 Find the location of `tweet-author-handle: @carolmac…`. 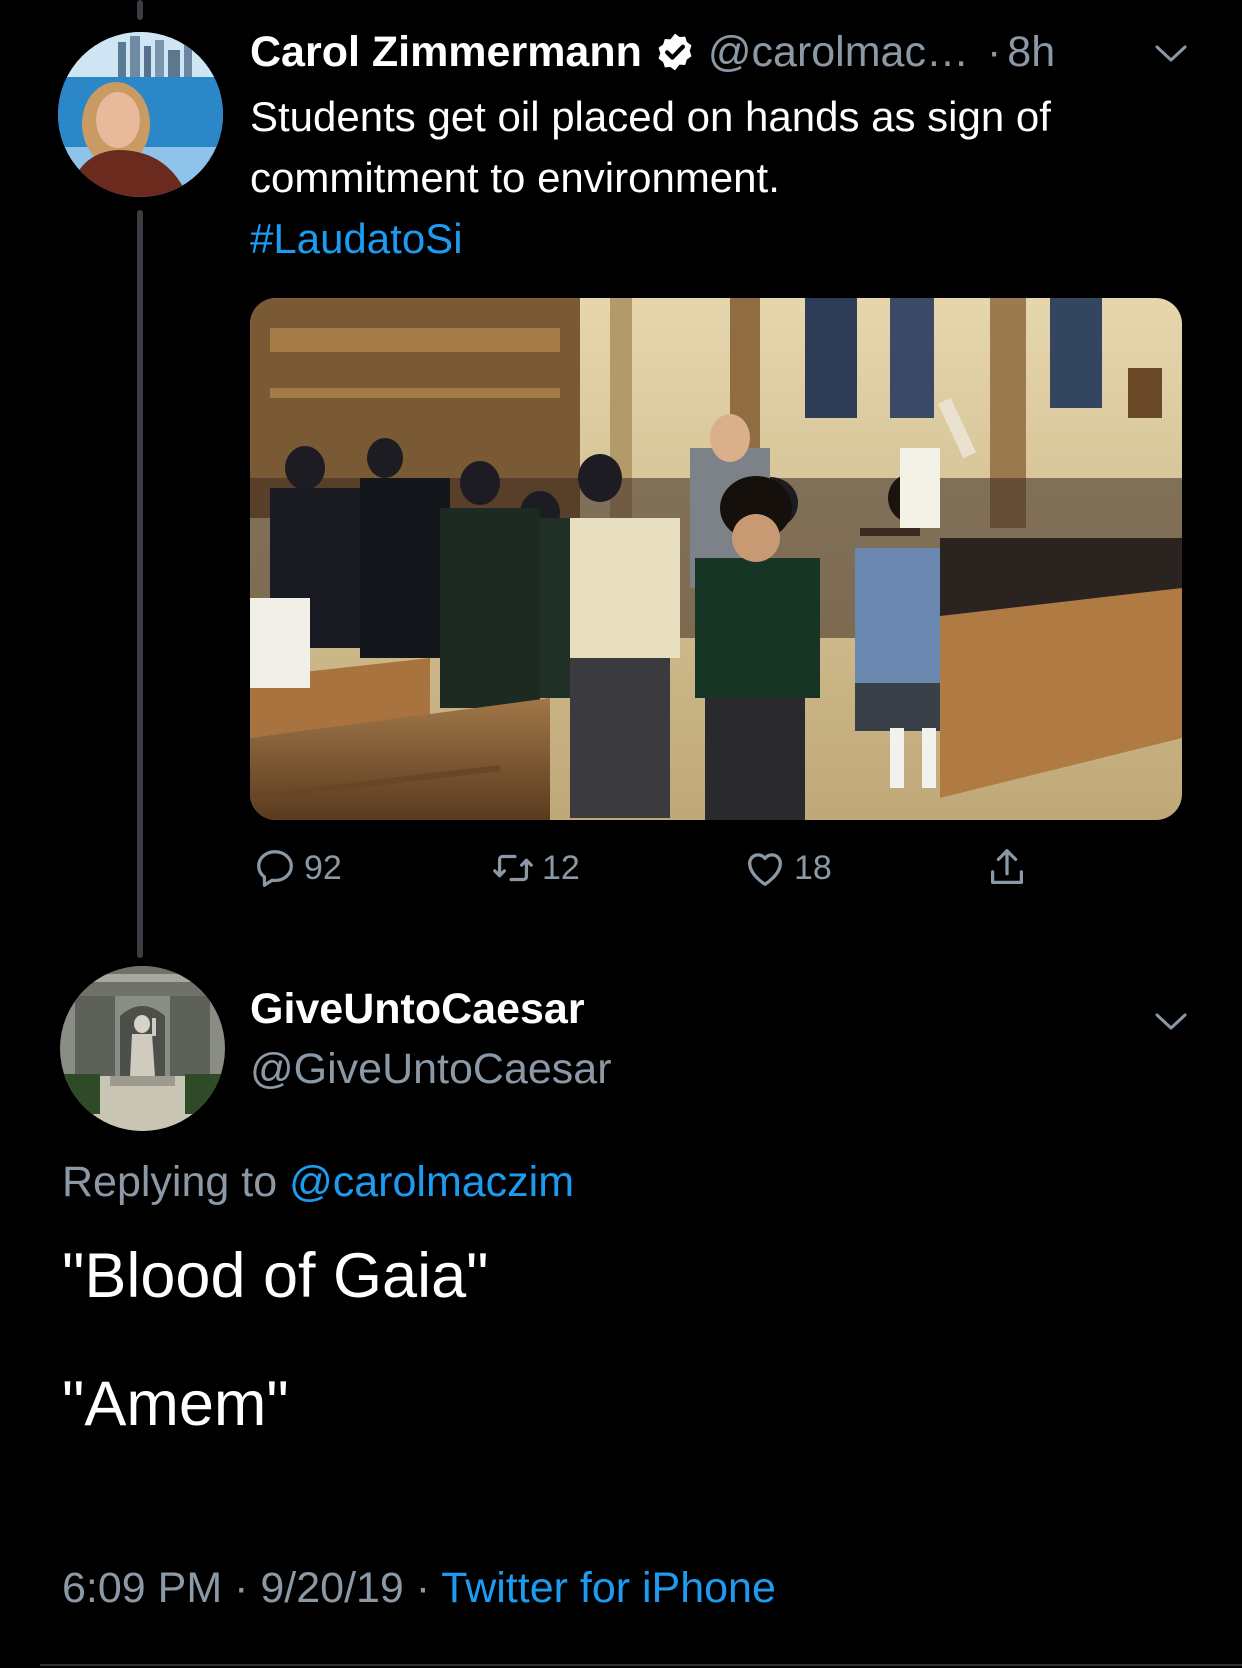

tweet-author-handle: @carolmac… is located at coordinates (838, 52).